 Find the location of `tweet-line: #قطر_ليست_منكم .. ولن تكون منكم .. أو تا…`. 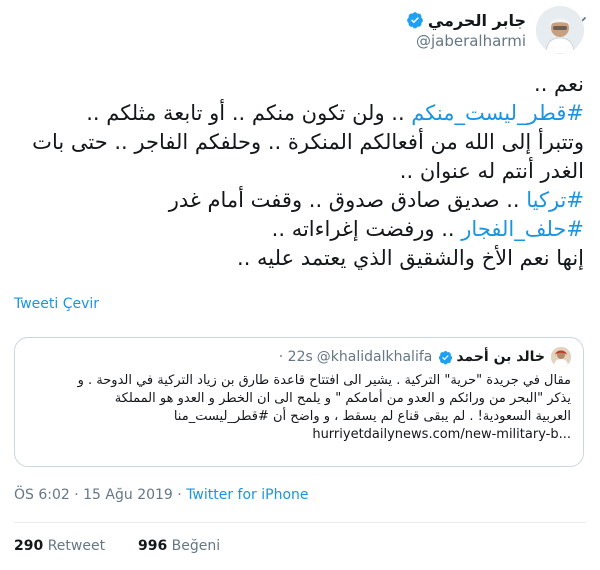

tweet-line: #قطر_ليست_منكم .. ولن تكون منكم .. أو تا… is located at coordinates (335, 113).